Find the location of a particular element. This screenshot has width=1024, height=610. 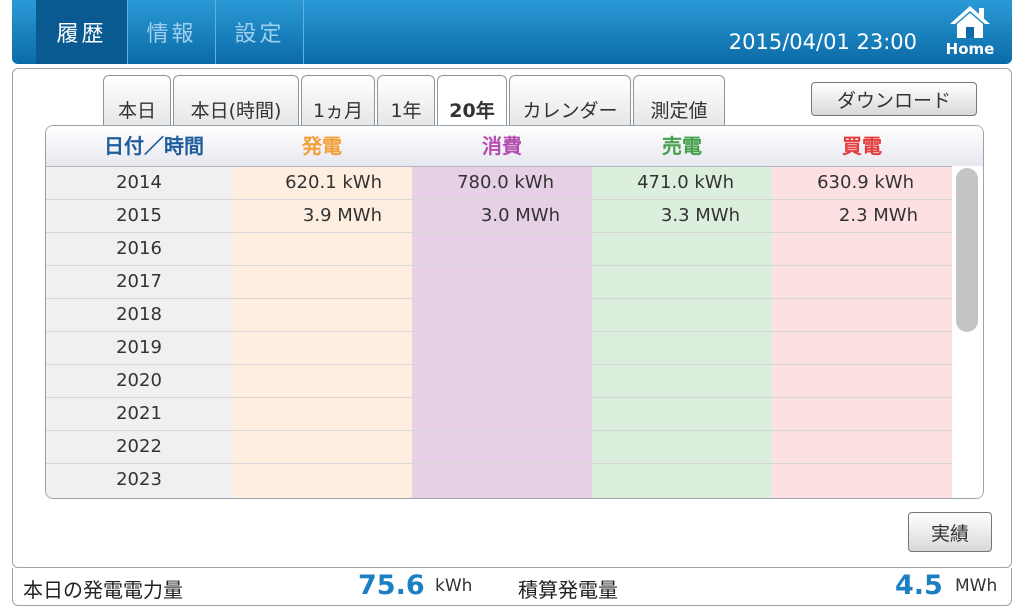

cell-year: 2018 is located at coordinates (139, 314).